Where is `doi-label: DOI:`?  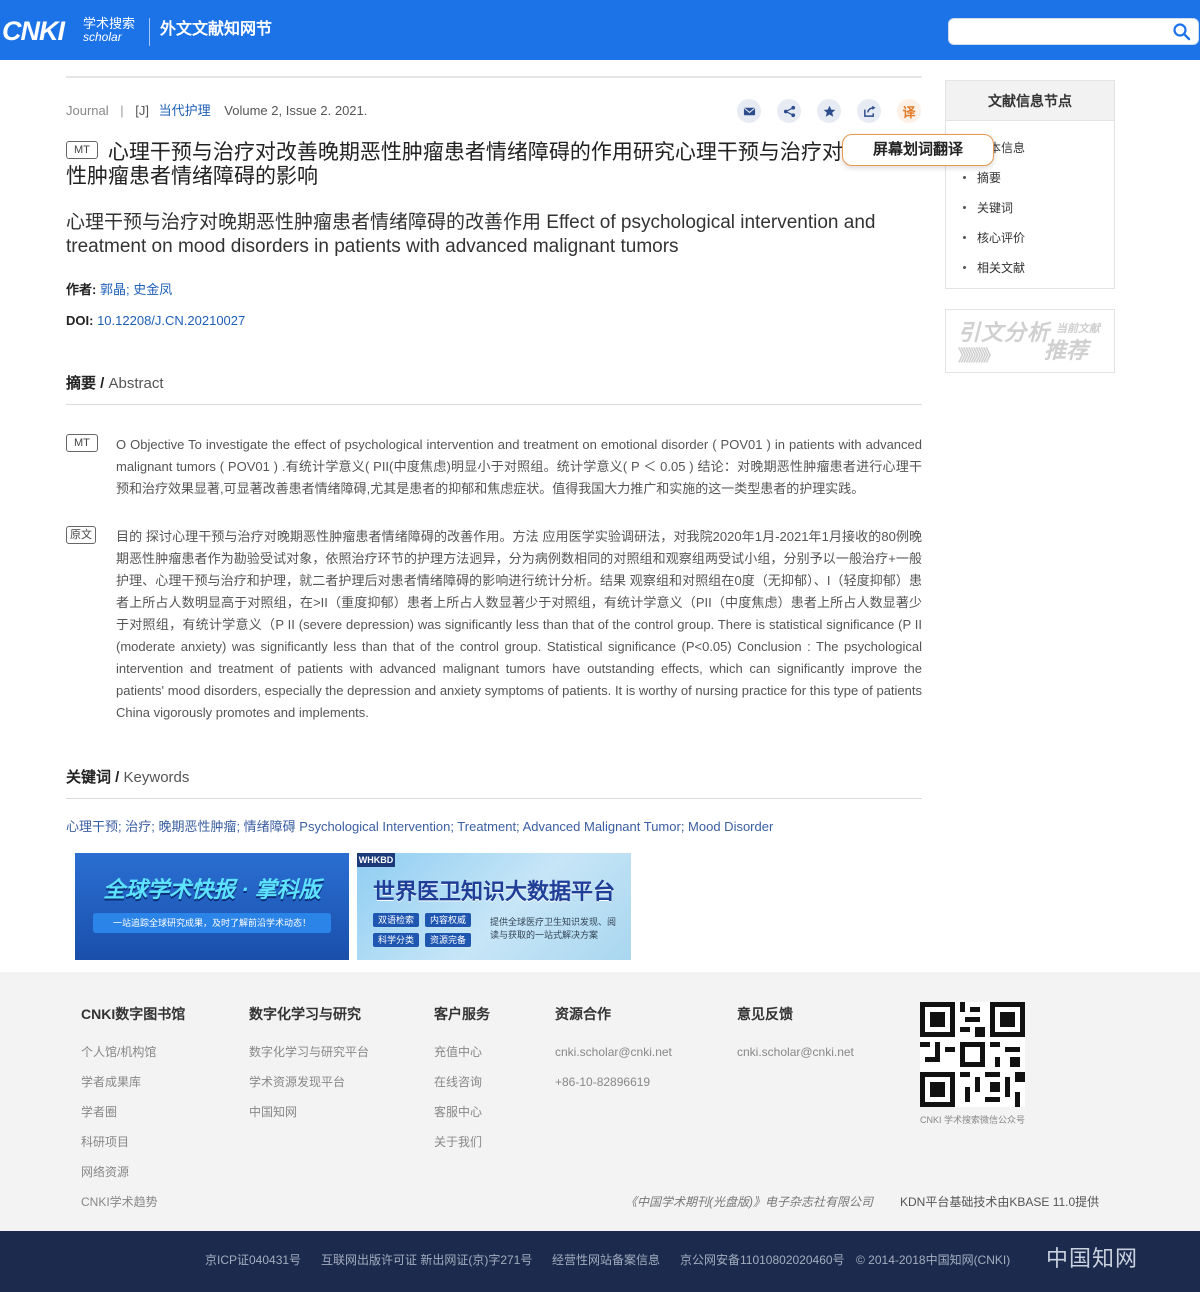 doi-label: DOI: is located at coordinates (80, 320).